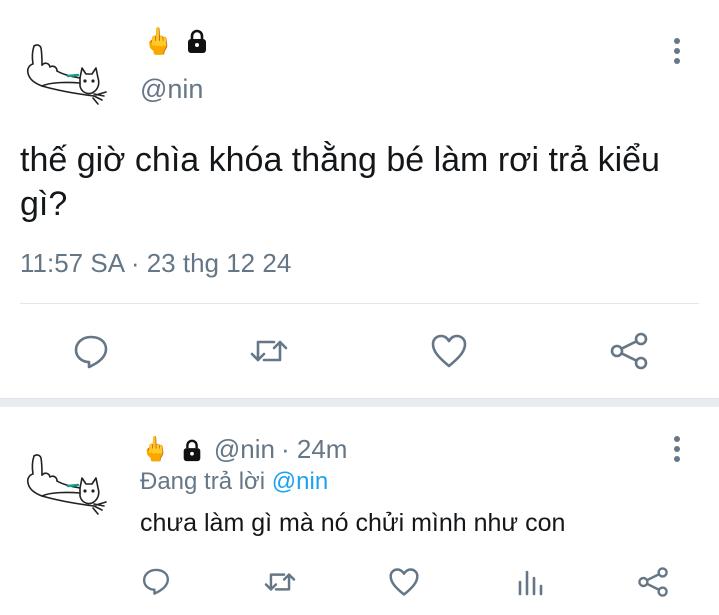 This screenshot has height=615, width=719. I want to click on replying-to: Đang trả lời @nin, so click(234, 482).